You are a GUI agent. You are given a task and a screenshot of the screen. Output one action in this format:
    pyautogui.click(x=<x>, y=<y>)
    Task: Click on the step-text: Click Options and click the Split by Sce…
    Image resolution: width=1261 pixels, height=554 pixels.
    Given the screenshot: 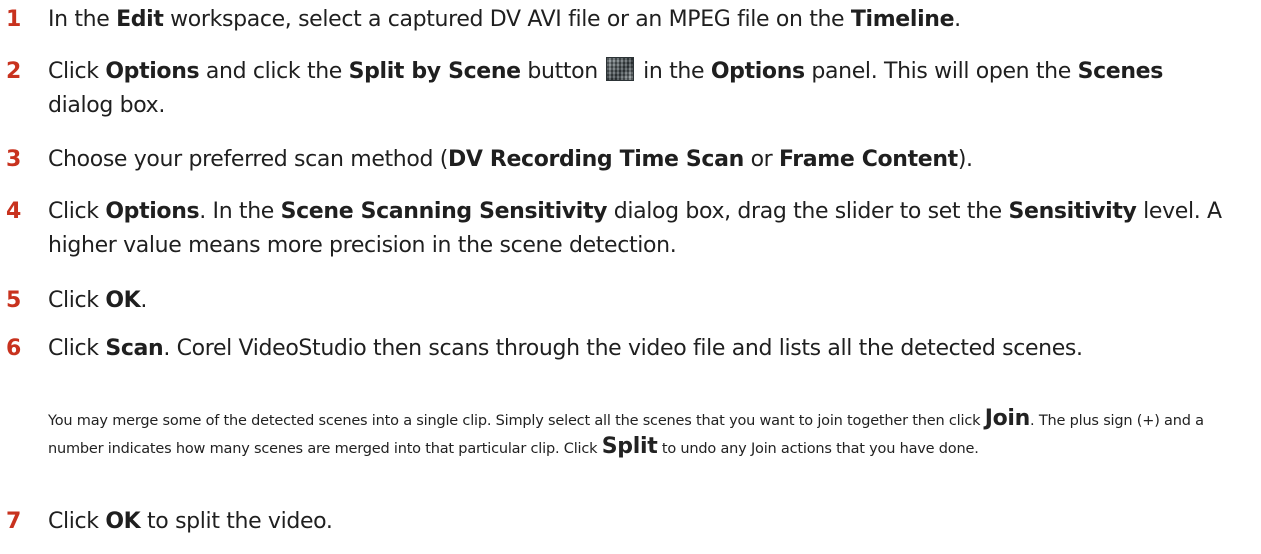 What is the action you would take?
    pyautogui.click(x=625, y=89)
    